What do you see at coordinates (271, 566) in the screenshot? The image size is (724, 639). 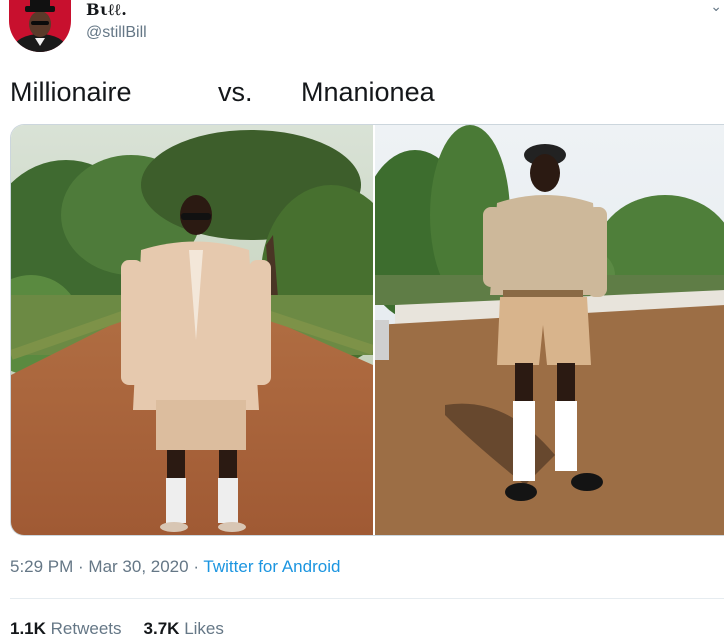 I see `tweet-source-link: Twitter for Android` at bounding box center [271, 566].